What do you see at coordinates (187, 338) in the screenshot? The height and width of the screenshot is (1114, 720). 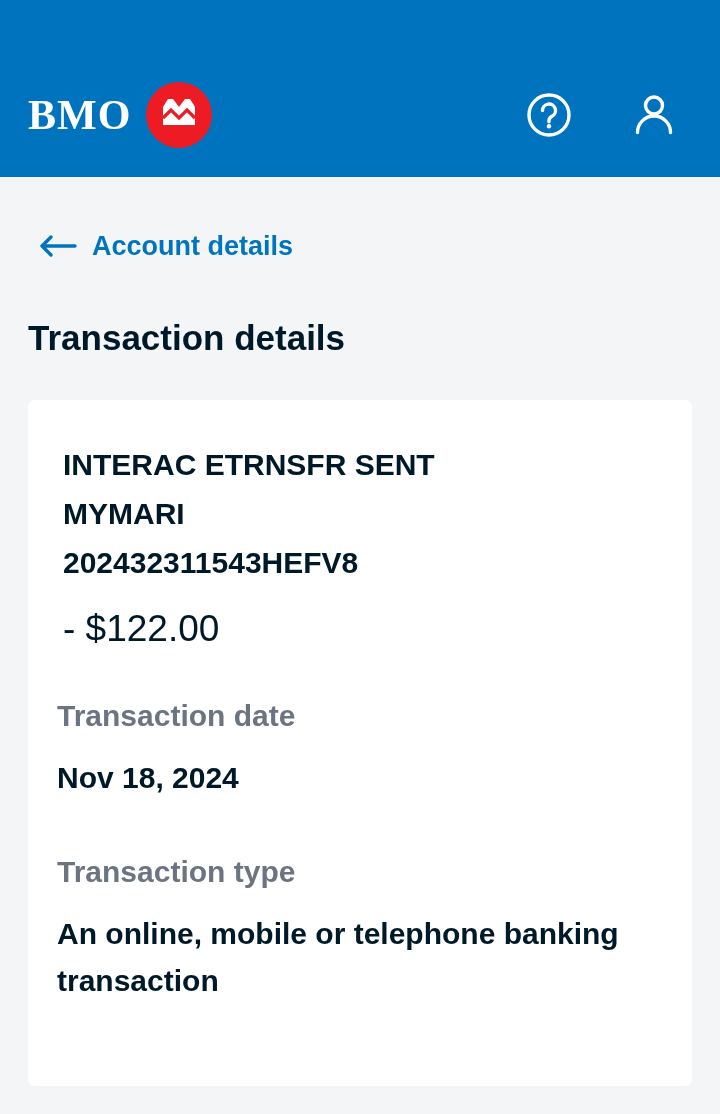 I see `page-title: Transaction details` at bounding box center [187, 338].